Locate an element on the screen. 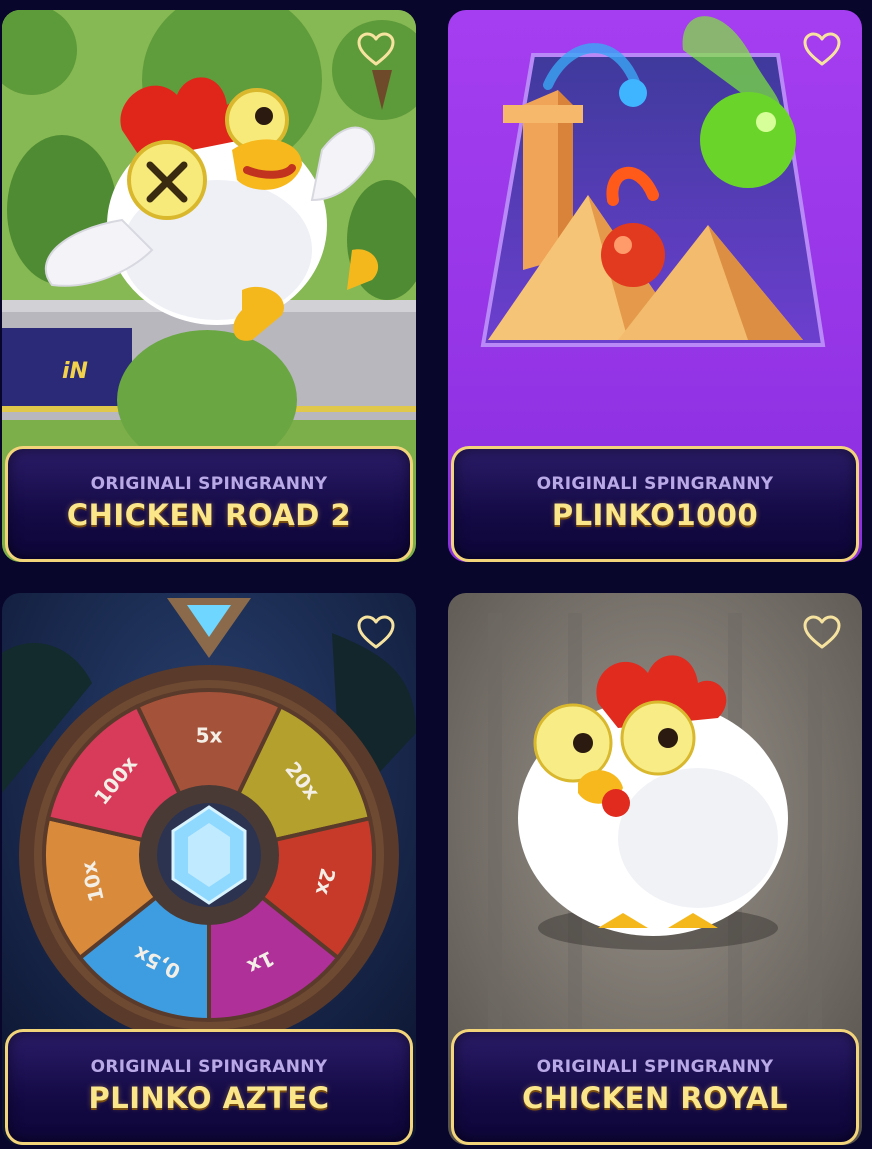  game-label: ORIGINALI SPINGRANNY CHICKEN ROAD 2 is located at coordinates (209, 504).